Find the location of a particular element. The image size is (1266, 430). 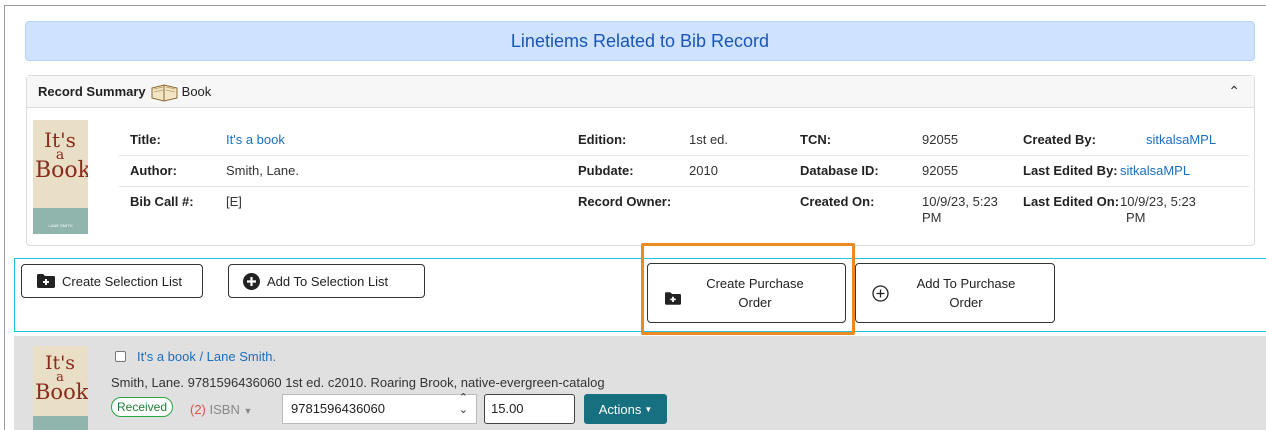

last-edited-on-value: 10/9/23, 5:23 PM is located at coordinates (1158, 210).